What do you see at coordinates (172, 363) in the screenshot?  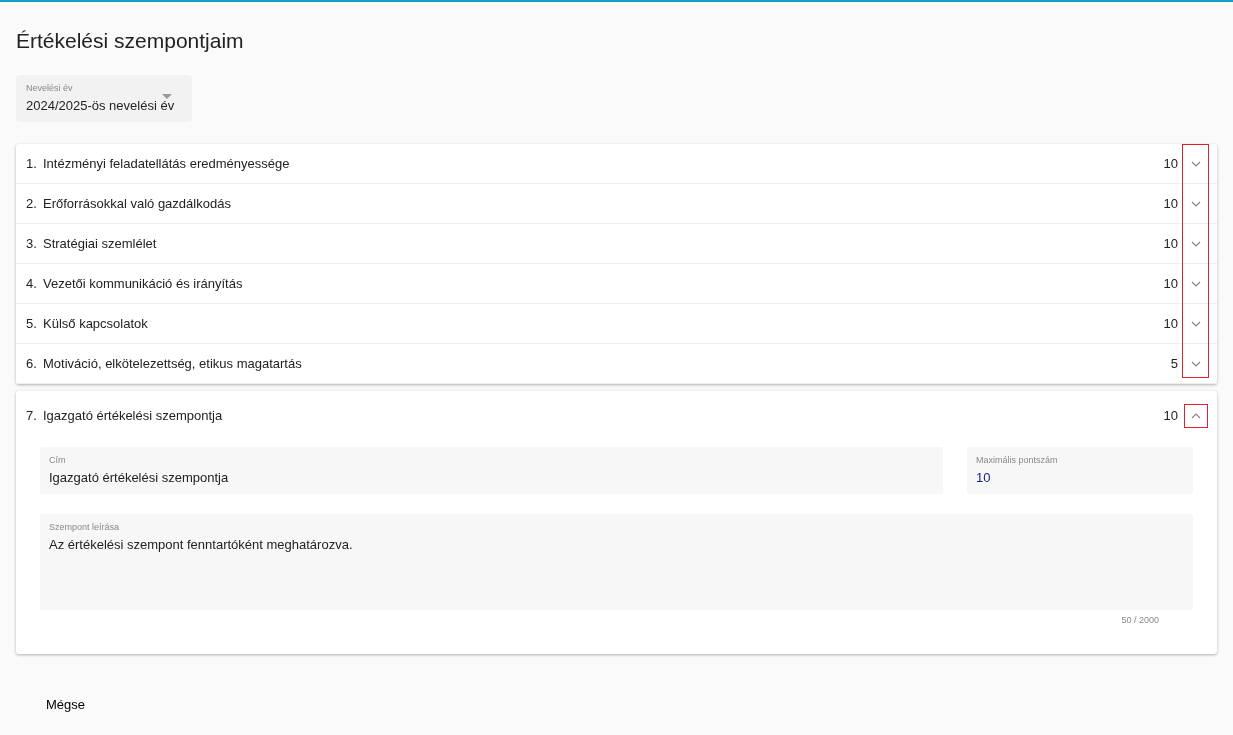 I see `item-title: Motiváció, elkötelezettség, etikus magatartás` at bounding box center [172, 363].